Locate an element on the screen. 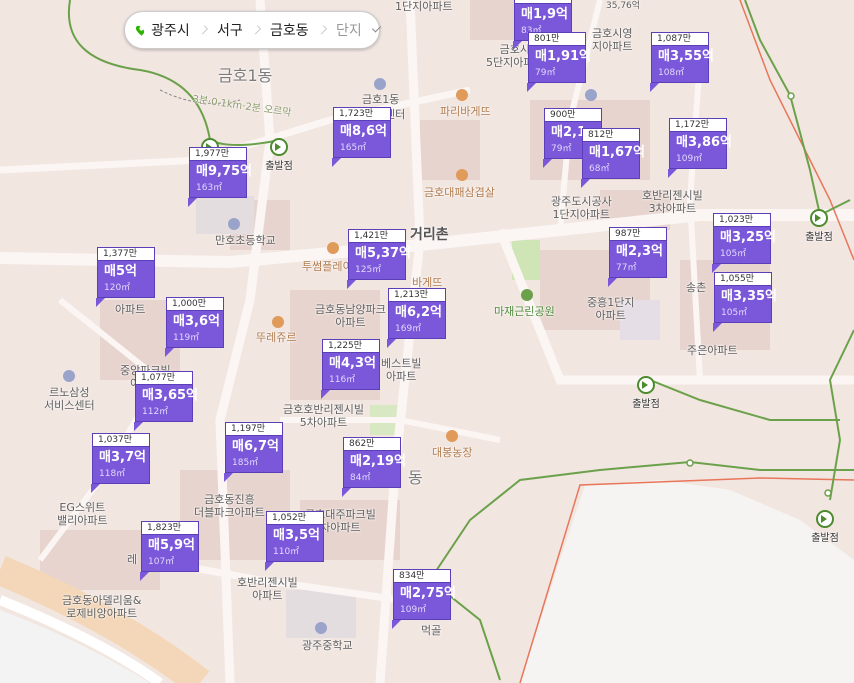 The width and height of the screenshot is (854, 683). apt-label-jueun: 주은아파트 is located at coordinates (712, 350).